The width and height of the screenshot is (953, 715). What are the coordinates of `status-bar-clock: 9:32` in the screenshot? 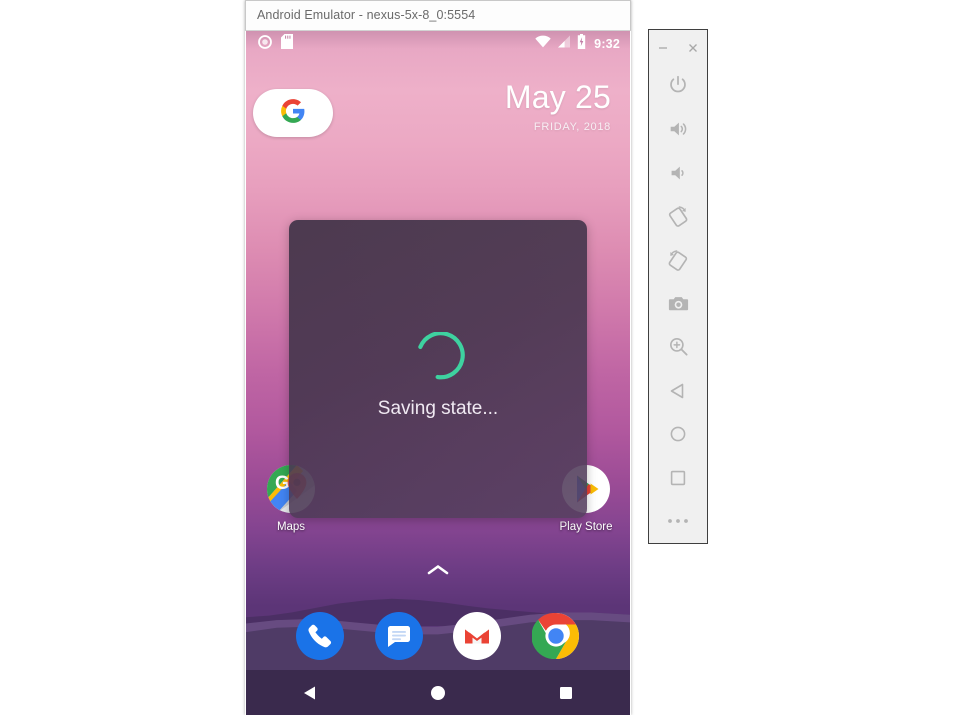 It's located at (607, 44).